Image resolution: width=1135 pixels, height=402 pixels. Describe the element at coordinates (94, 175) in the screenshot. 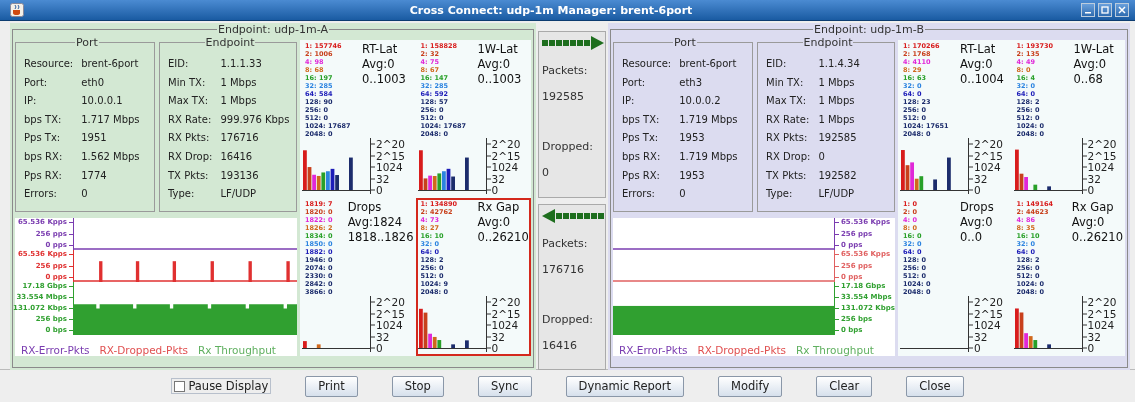

I see `field-value: 1774` at that location.